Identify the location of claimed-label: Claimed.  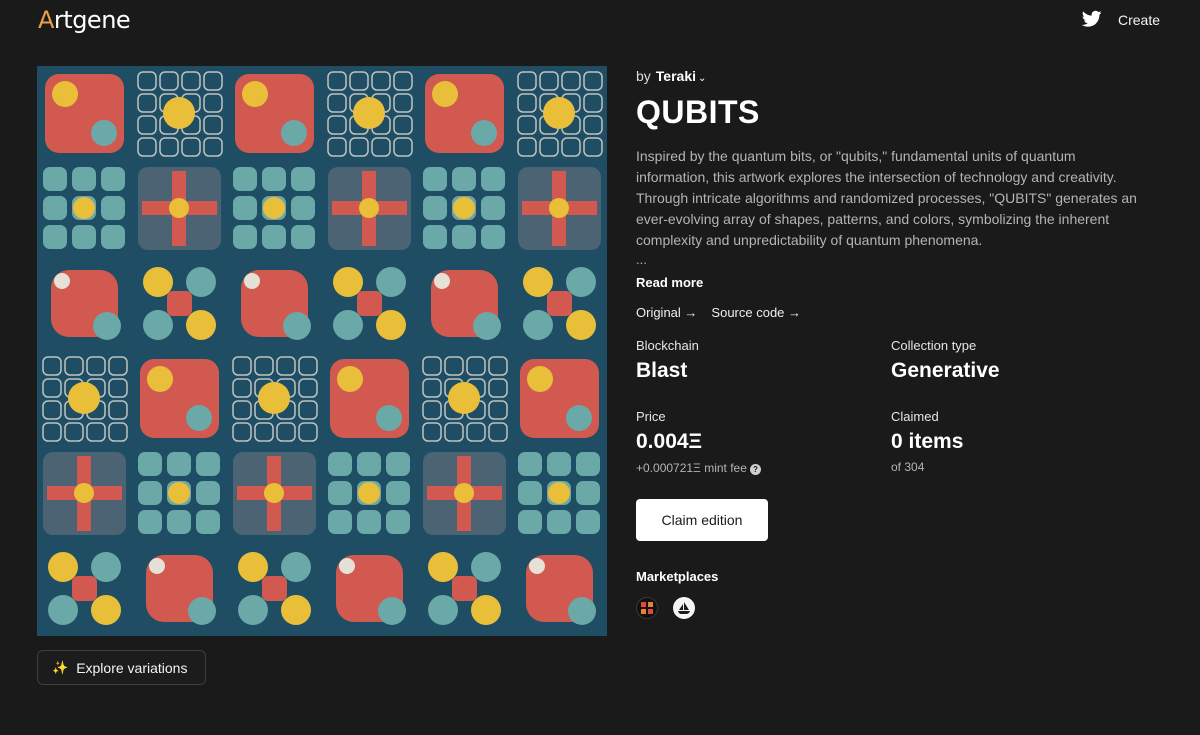
(915, 416).